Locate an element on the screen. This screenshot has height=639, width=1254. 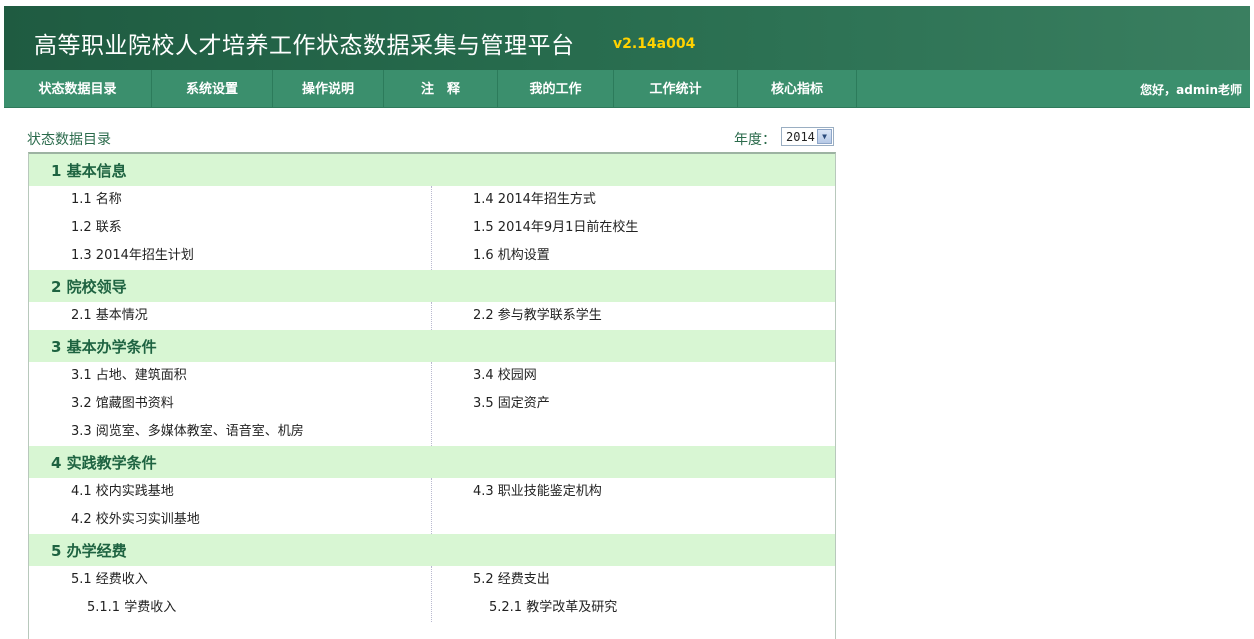
section-header: 1 基本信息 is located at coordinates (432, 170).